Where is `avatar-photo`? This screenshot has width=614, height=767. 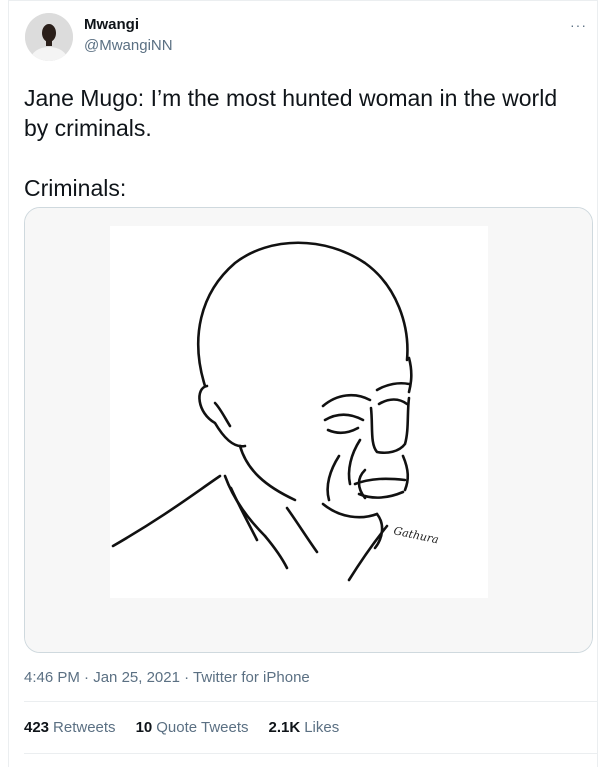 avatar-photo is located at coordinates (49, 37).